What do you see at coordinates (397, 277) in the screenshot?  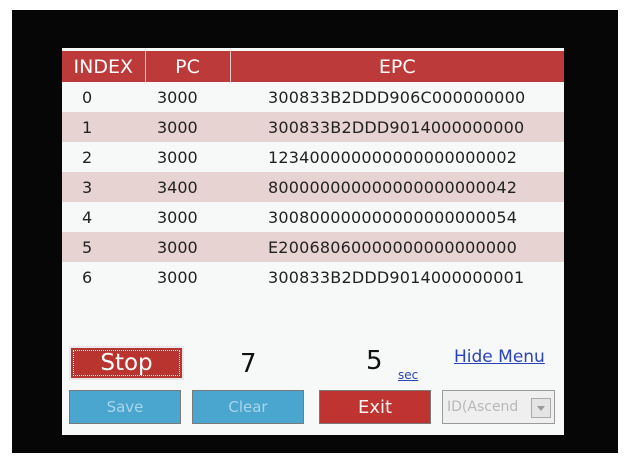 I see `cell-epc: 300833B2DDD9014000000001` at bounding box center [397, 277].